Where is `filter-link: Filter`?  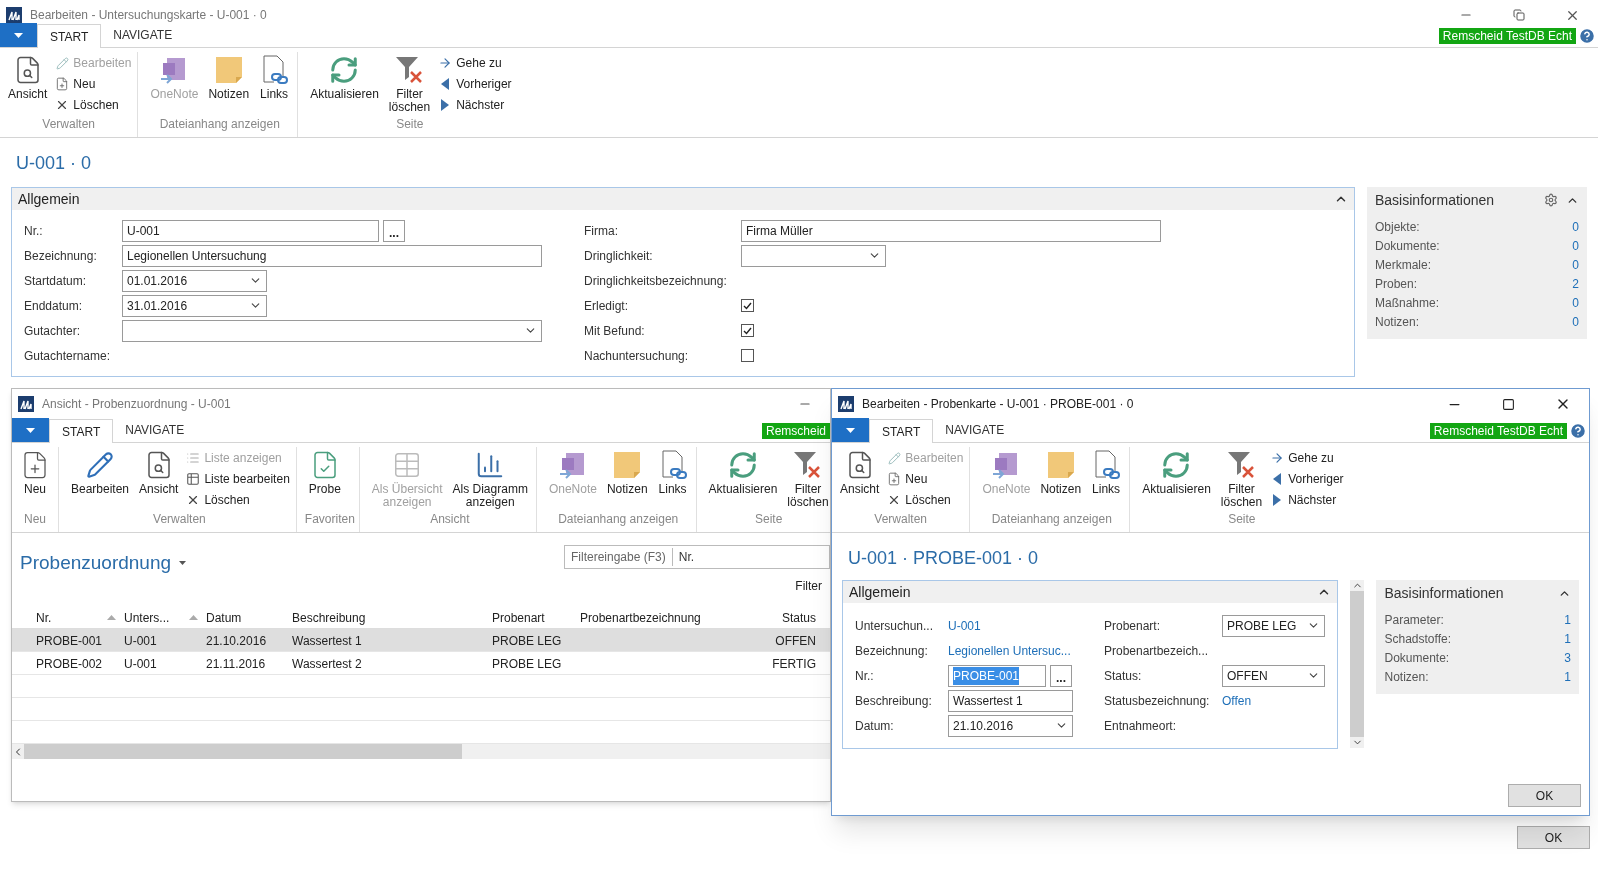 filter-link: Filter is located at coordinates (812, 586).